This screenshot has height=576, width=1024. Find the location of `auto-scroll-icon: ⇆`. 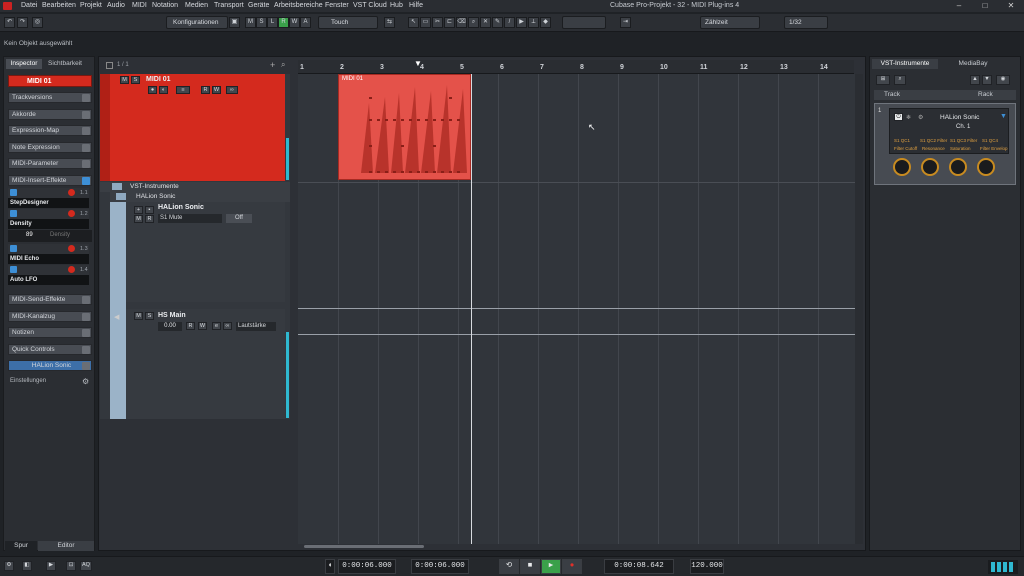

auto-scroll-icon: ⇆ is located at coordinates (389, 22).